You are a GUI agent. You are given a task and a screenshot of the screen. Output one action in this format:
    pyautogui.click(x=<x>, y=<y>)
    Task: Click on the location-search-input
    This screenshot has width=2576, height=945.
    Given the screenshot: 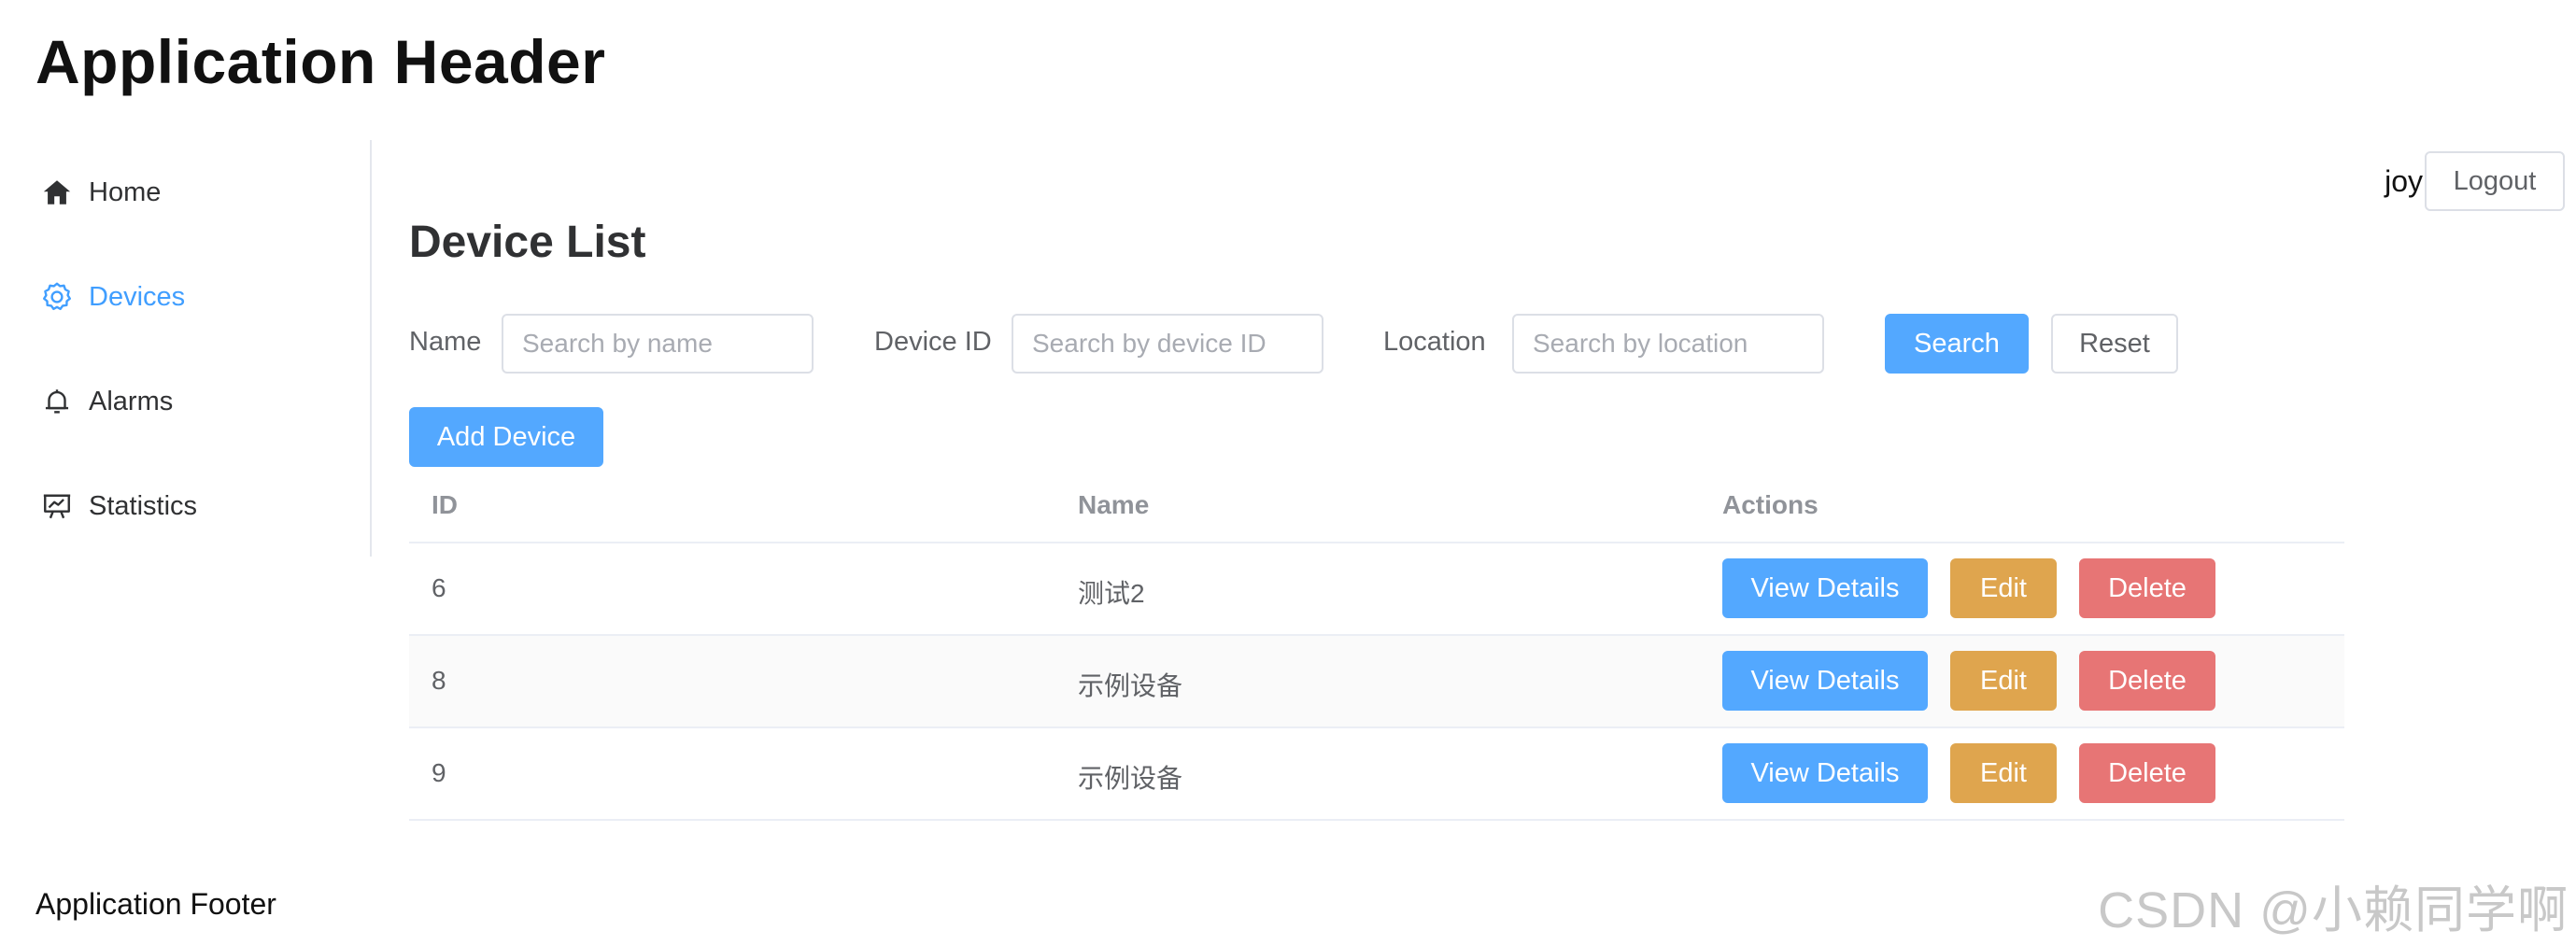 What is the action you would take?
    pyautogui.click(x=1668, y=344)
    